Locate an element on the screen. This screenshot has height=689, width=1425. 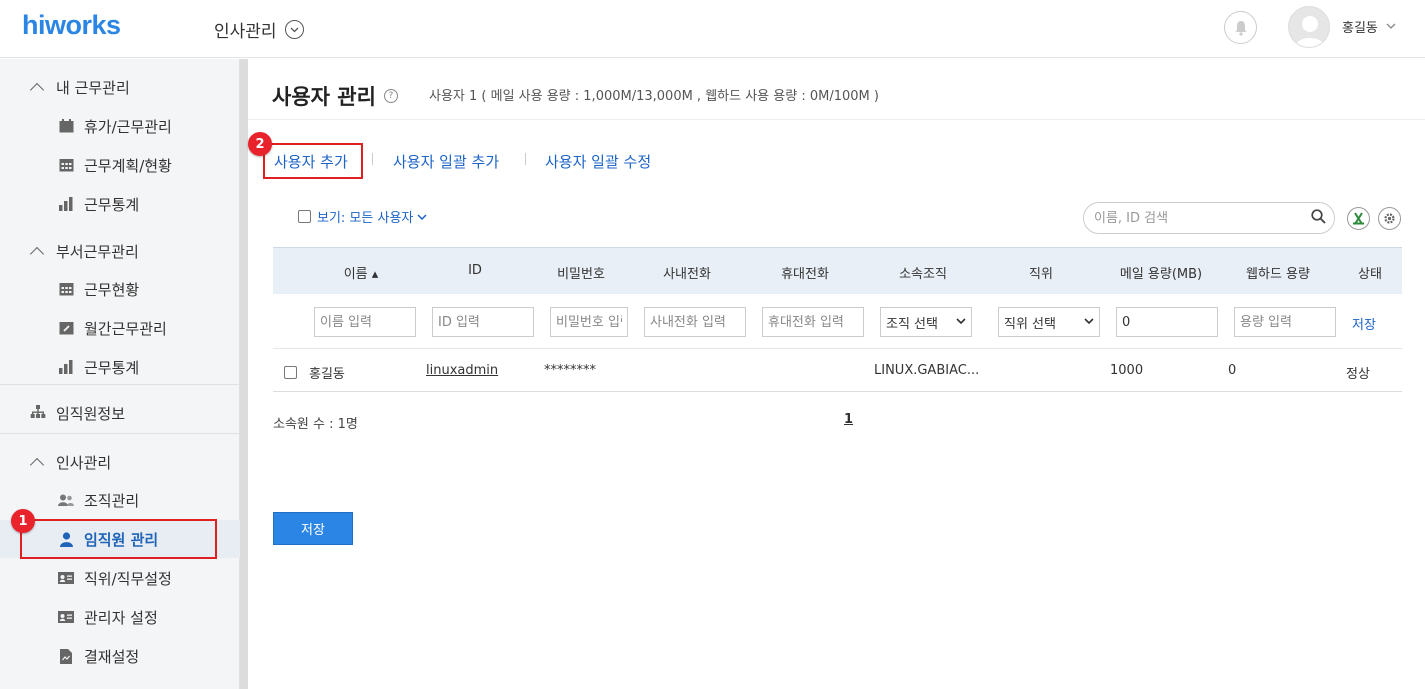
sidebar-item-admin: 관리자 설정 is located at coordinates (120, 617).